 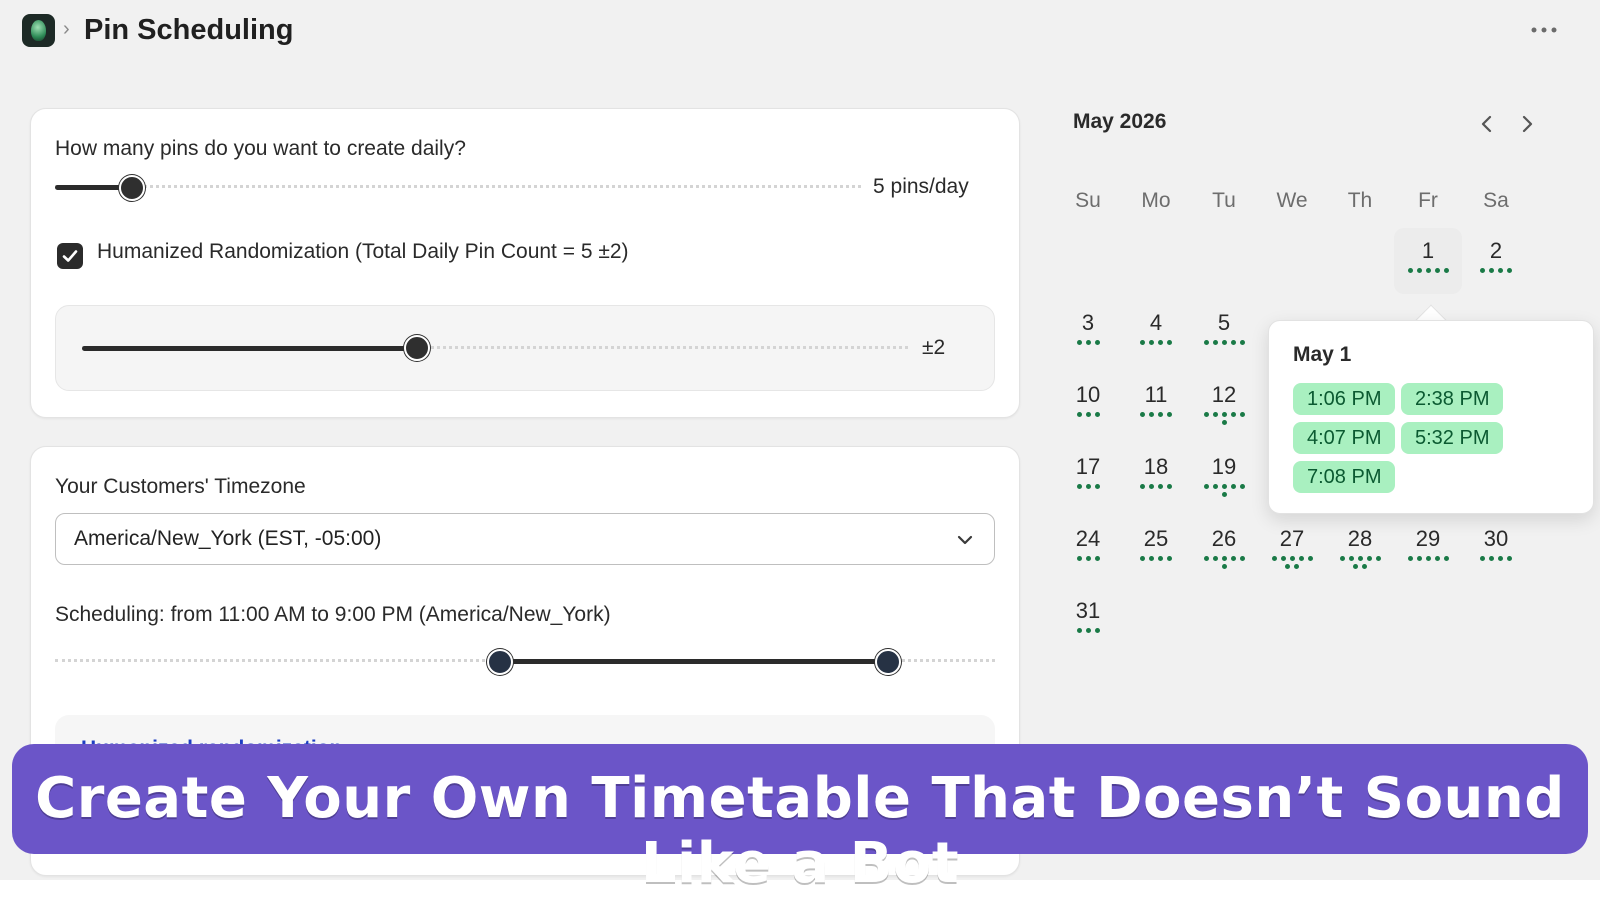 I want to click on calendar-day: 31, so click(x=1088, y=621).